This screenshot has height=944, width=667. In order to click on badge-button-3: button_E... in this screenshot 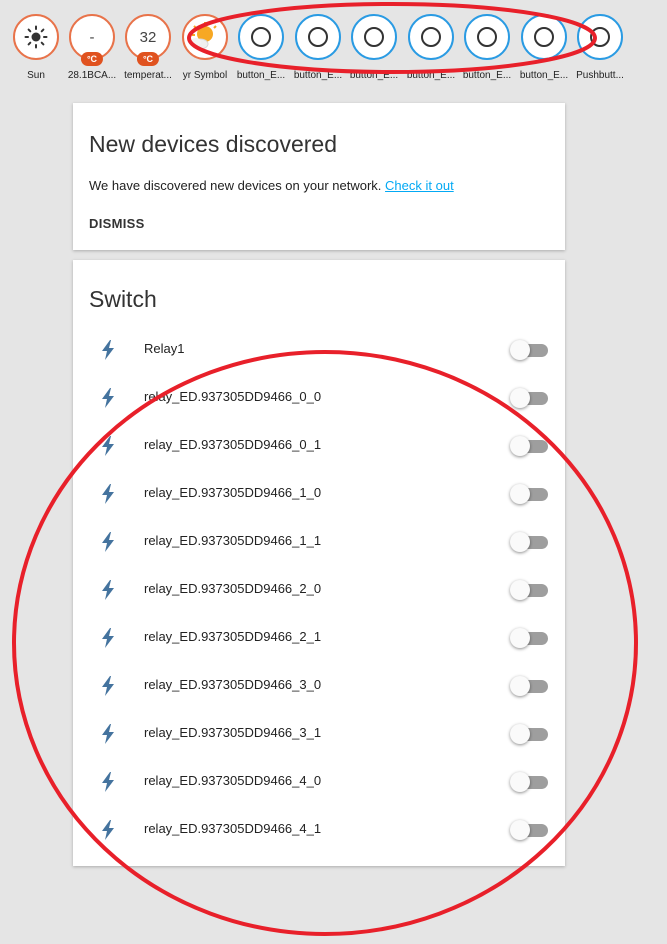, I will do `click(374, 47)`.